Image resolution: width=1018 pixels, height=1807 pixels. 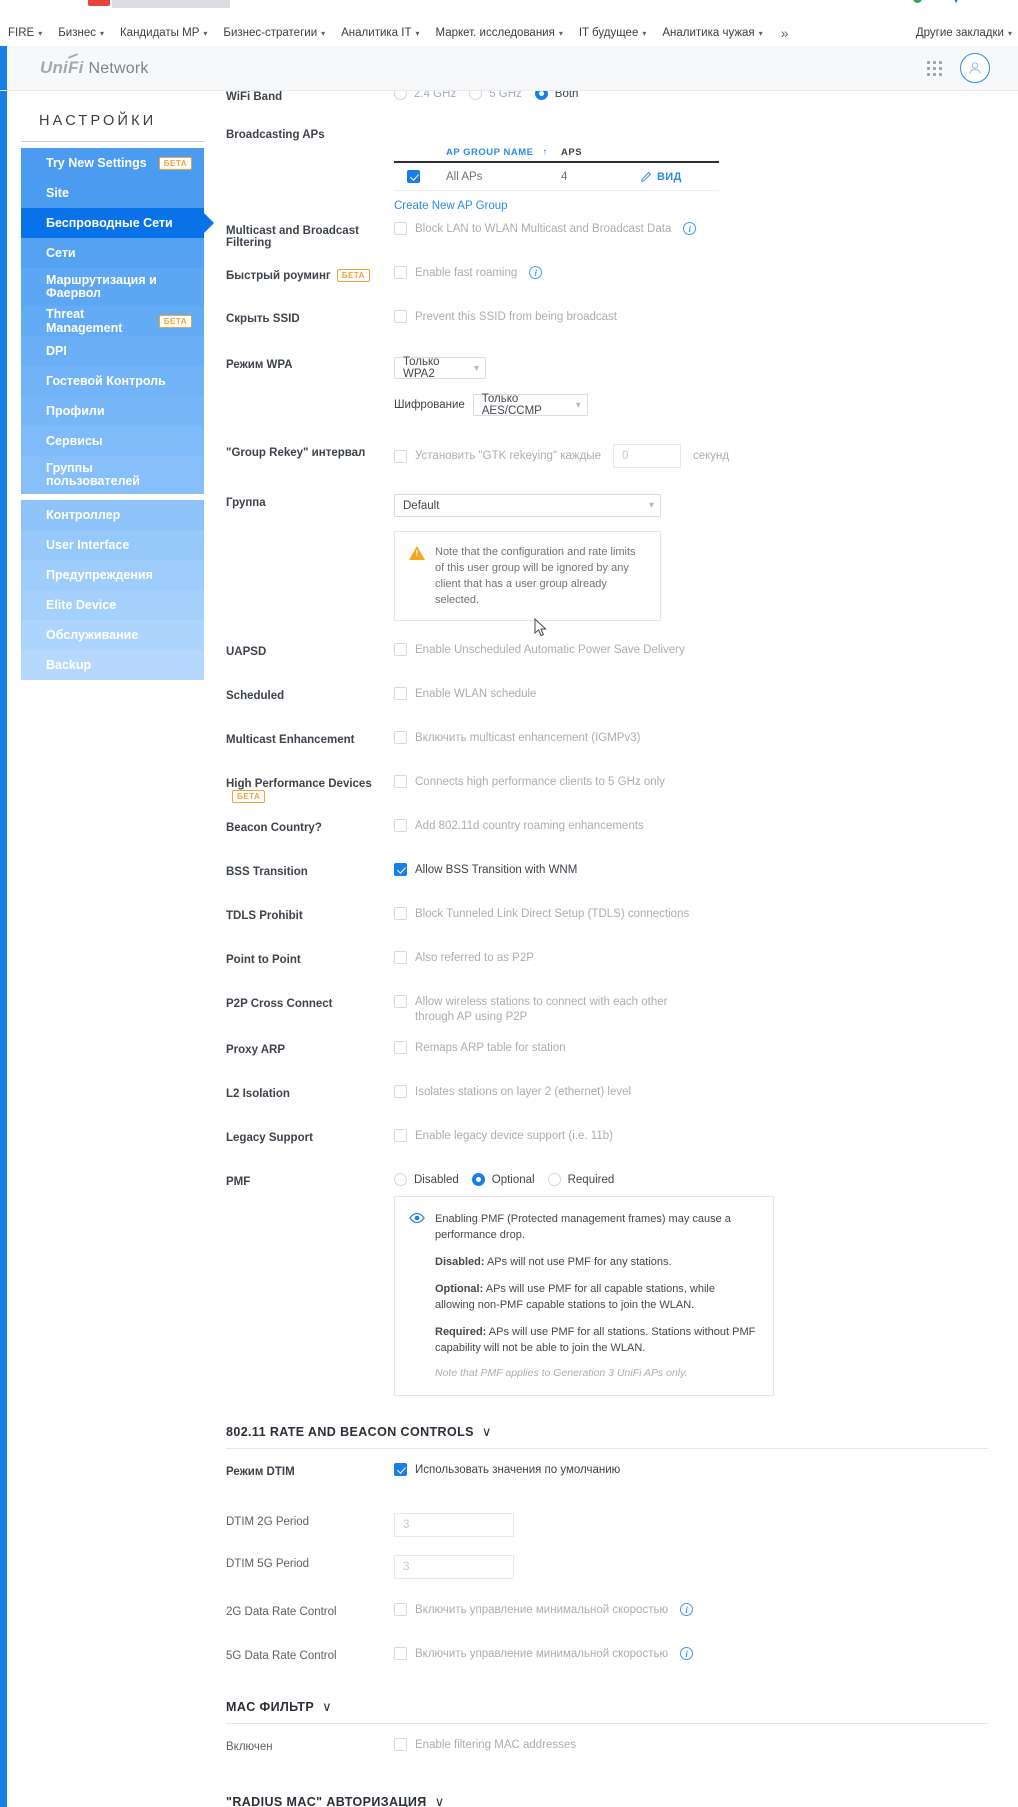 What do you see at coordinates (400, 781) in the screenshot?
I see `checkbox-high-perf-devices` at bounding box center [400, 781].